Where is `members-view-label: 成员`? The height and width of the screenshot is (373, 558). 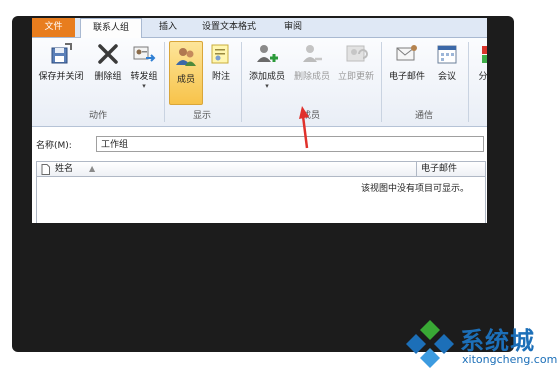 members-view-label: 成员 is located at coordinates (185, 80).